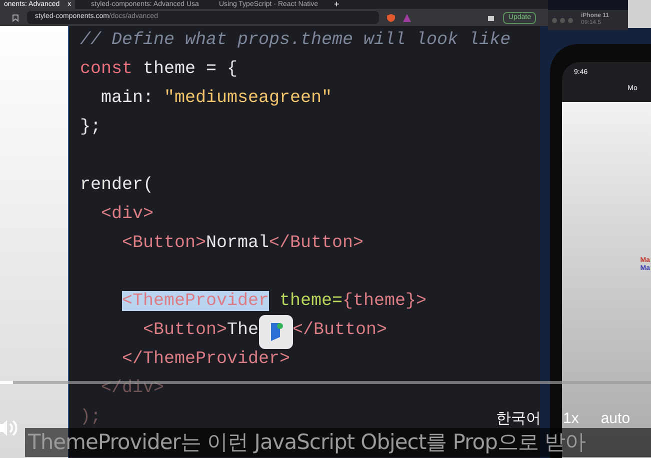 The width and height of the screenshot is (651, 458). I want to click on code-line: const theme = {, so click(159, 69).